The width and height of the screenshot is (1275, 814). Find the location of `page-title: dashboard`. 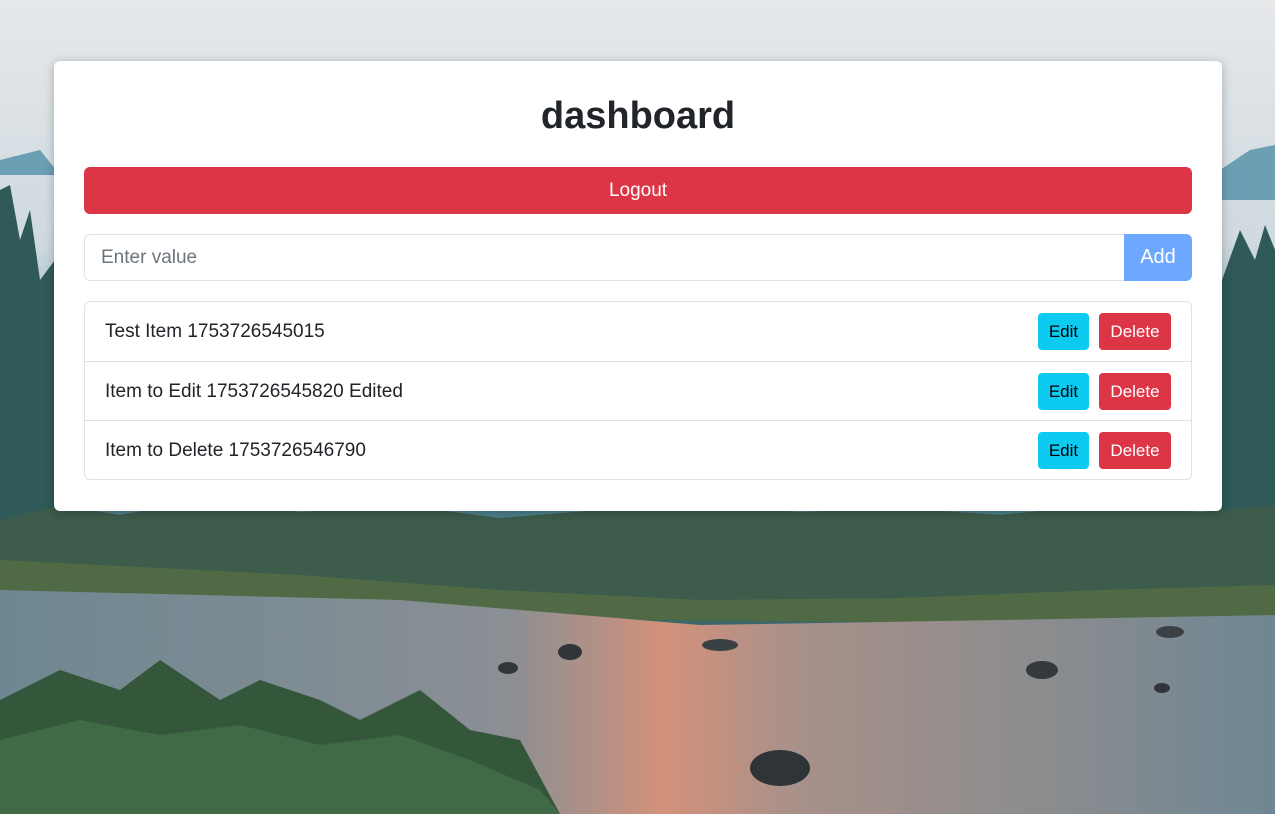

page-title: dashboard is located at coordinates (638, 116).